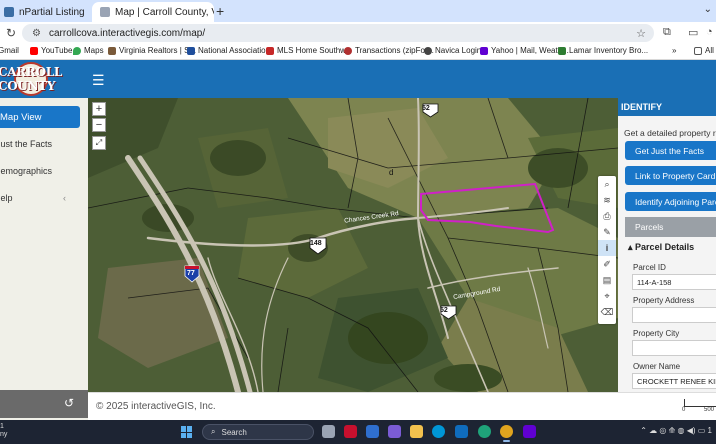 This screenshot has height=444, width=716. Describe the element at coordinates (258, 432) in the screenshot. I see `taskbar-search: ⌕ Search` at that location.